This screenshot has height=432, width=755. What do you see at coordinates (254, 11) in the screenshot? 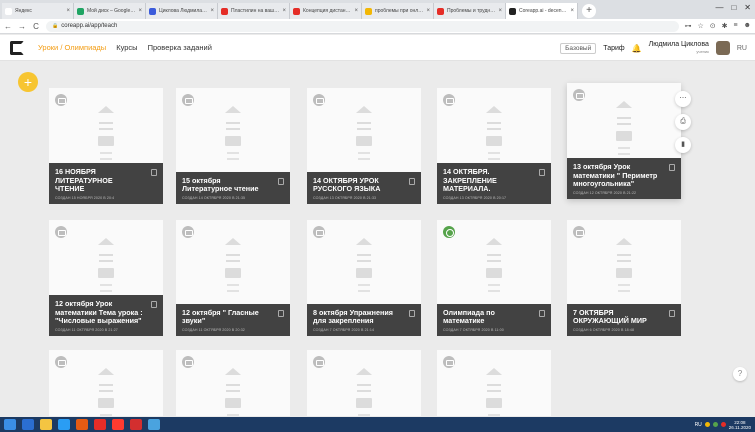
I see `browser-tab: Пластилин на ваши – Yo×` at bounding box center [254, 11].